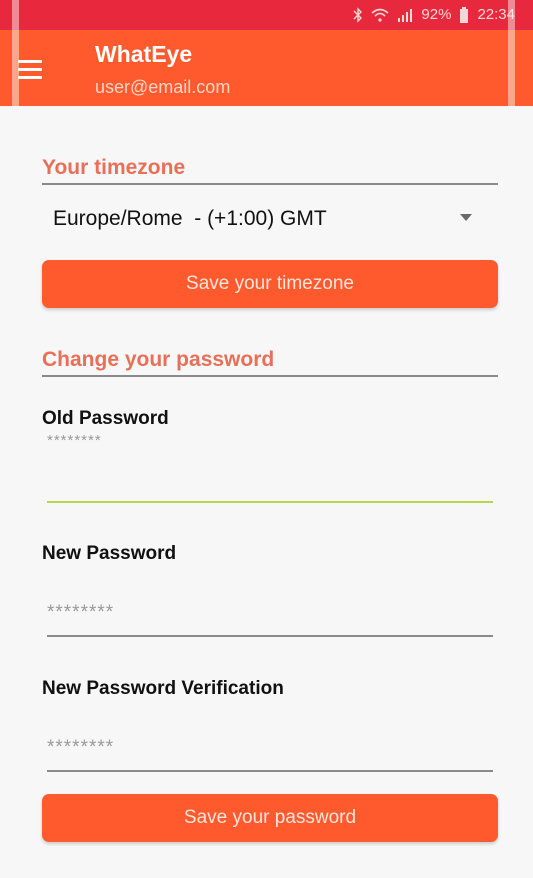 This screenshot has height=878, width=533. I want to click on dropdown-arrow-icon, so click(466, 217).